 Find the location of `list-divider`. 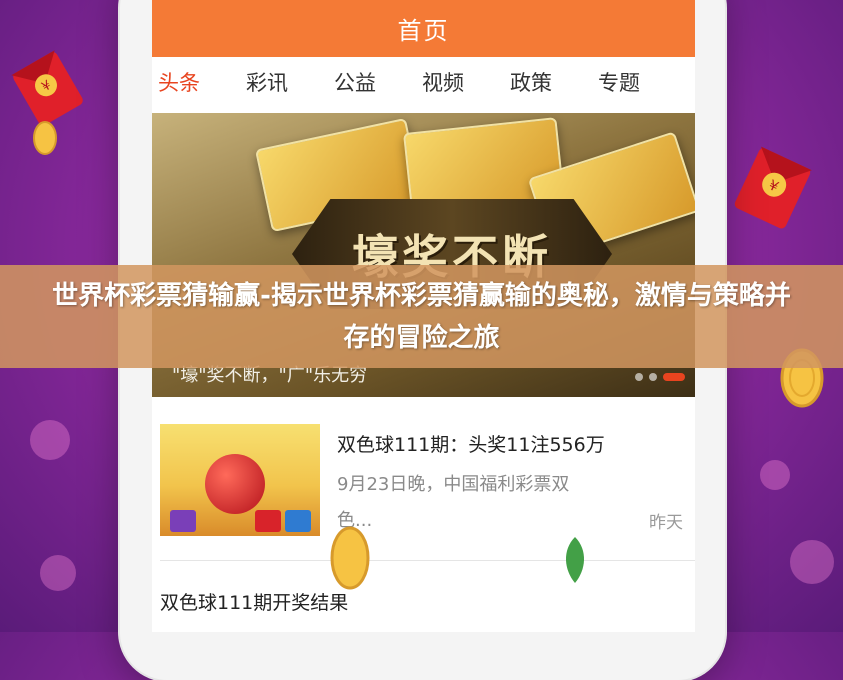

list-divider is located at coordinates (427, 560).